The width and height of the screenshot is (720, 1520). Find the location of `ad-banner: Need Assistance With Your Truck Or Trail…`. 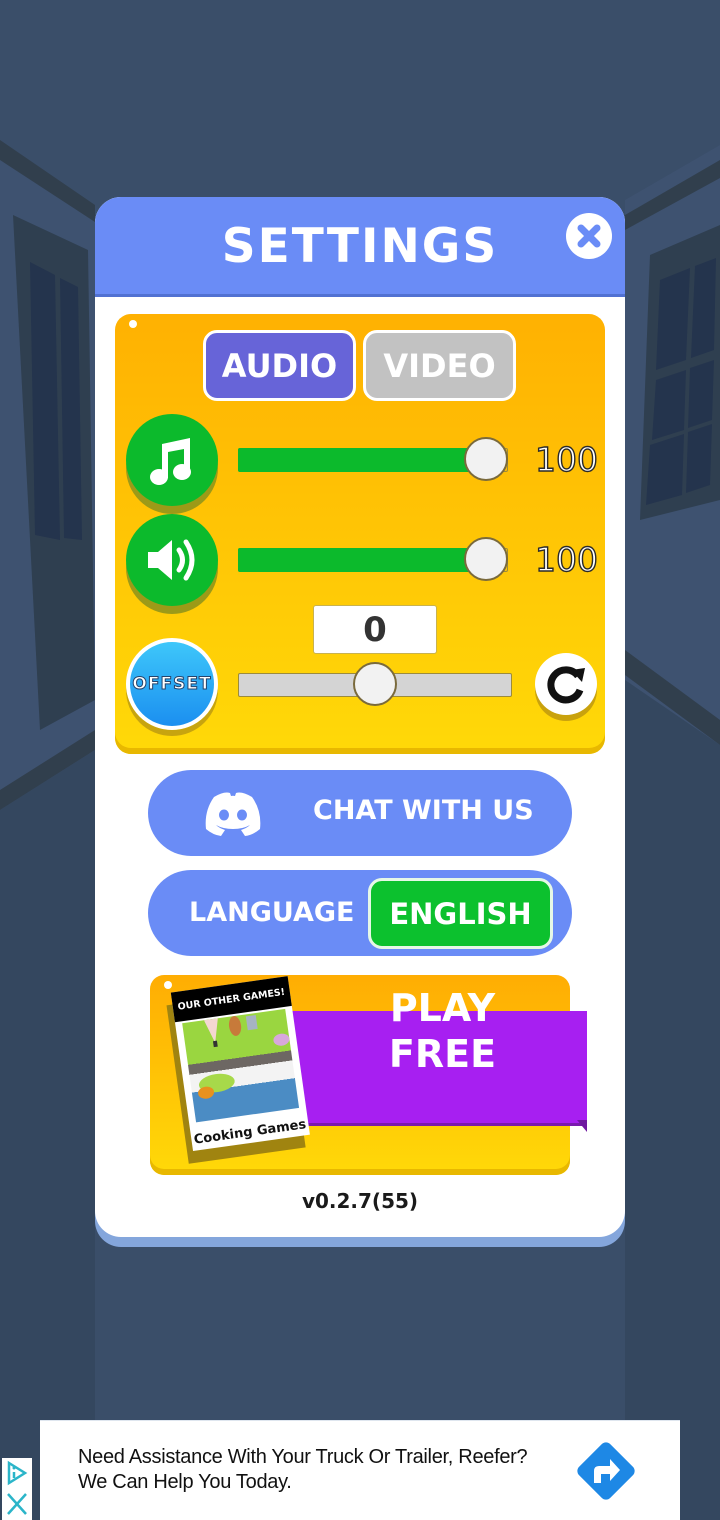

ad-banner: Need Assistance With Your Truck Or Trail… is located at coordinates (360, 1470).